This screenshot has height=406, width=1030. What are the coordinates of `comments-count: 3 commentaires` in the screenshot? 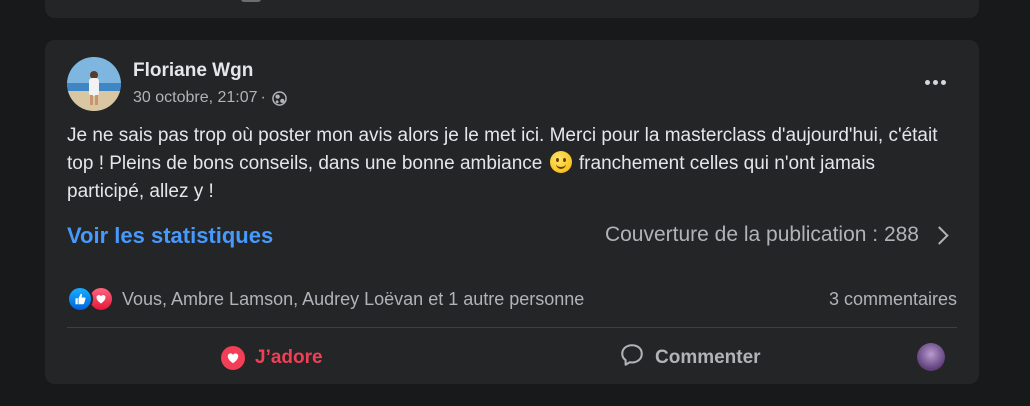 It's located at (893, 299).